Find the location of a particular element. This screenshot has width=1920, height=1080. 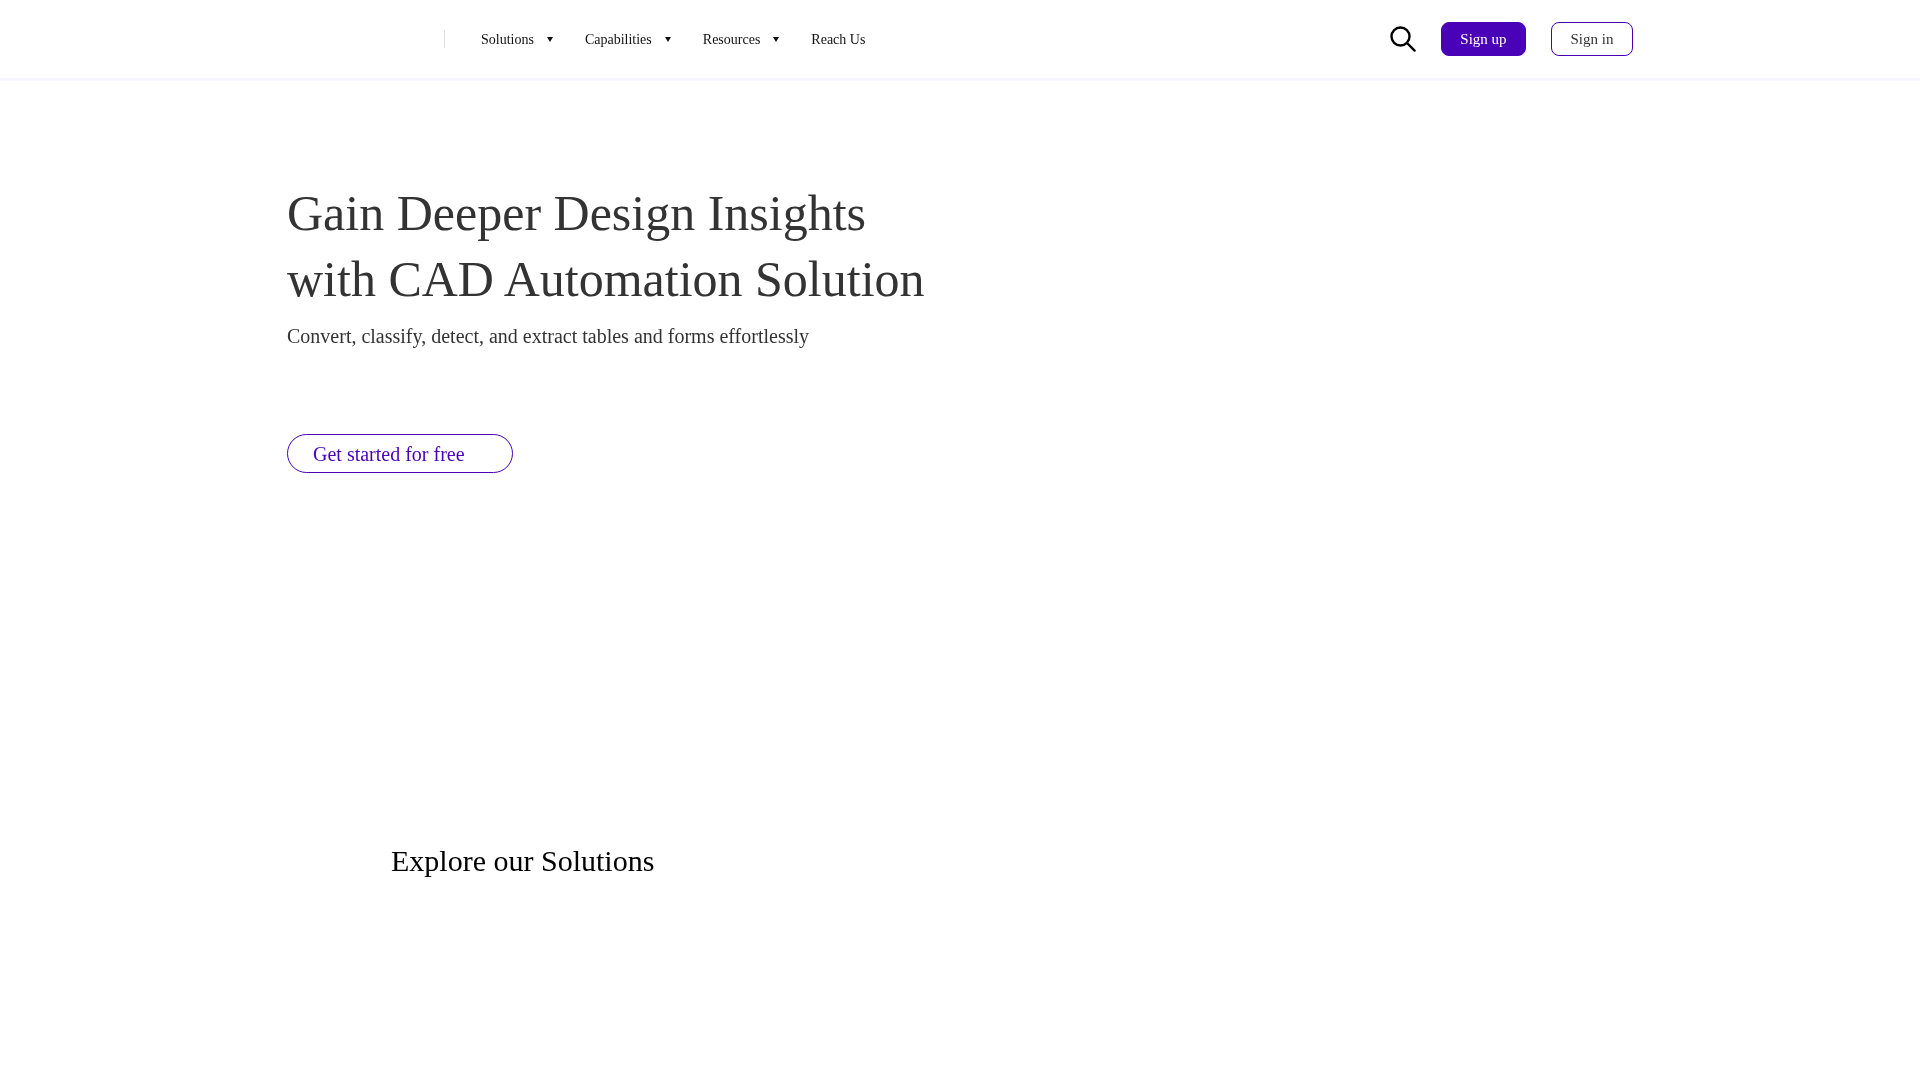

get-started-button: Get started for free is located at coordinates (400, 453).